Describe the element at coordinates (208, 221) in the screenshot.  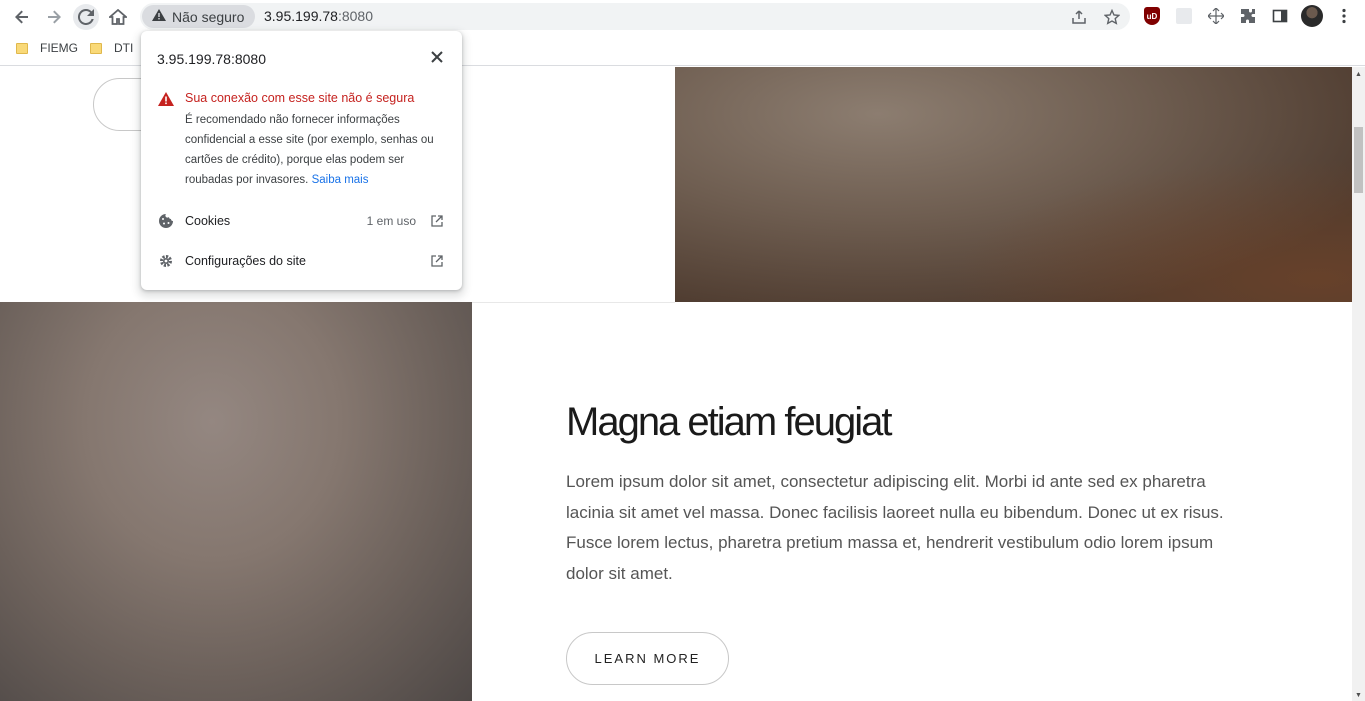
I see `cookies-label: Cookies` at that location.